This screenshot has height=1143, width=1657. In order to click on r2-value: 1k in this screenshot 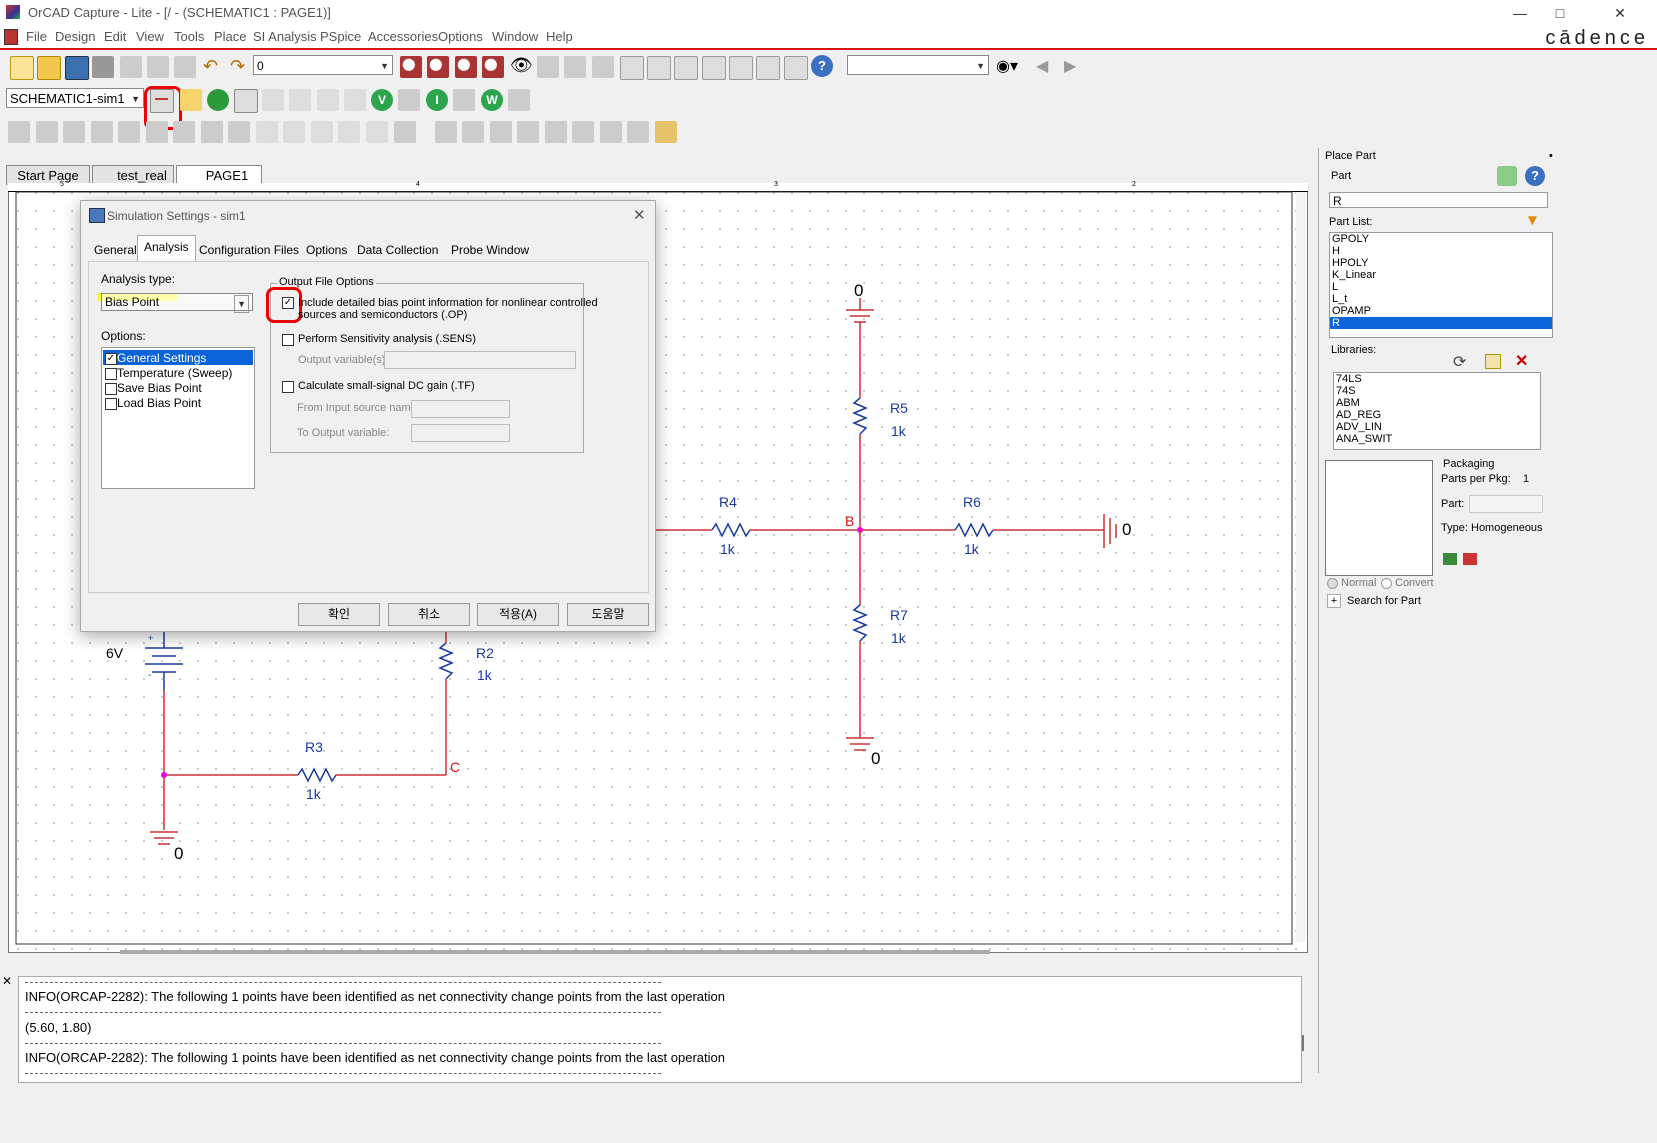, I will do `click(484, 675)`.